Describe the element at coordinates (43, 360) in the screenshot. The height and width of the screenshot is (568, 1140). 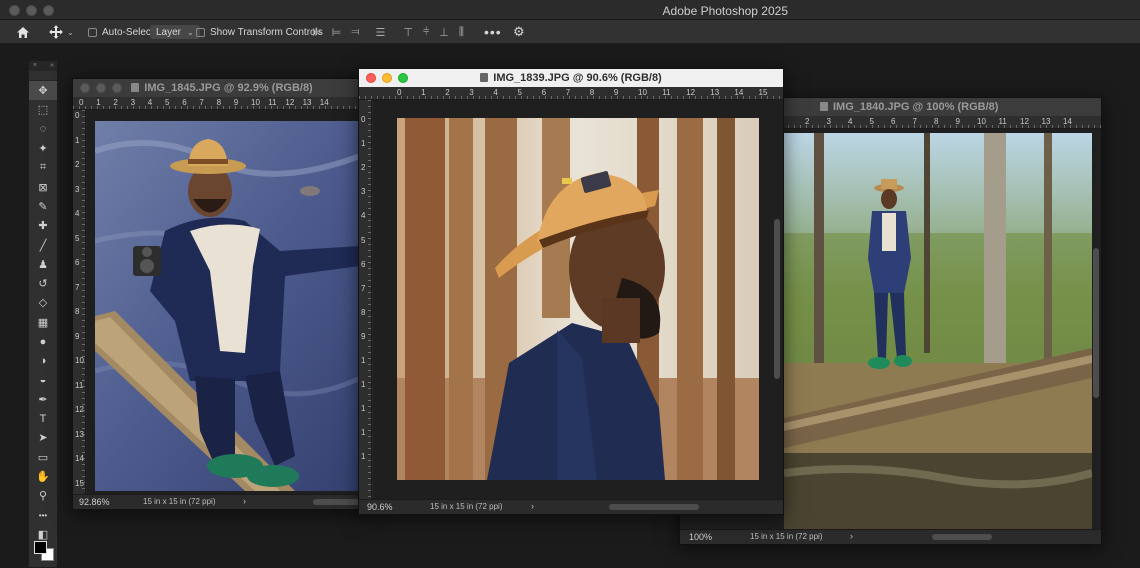
I see `dodge-tool-button: ◑` at that location.